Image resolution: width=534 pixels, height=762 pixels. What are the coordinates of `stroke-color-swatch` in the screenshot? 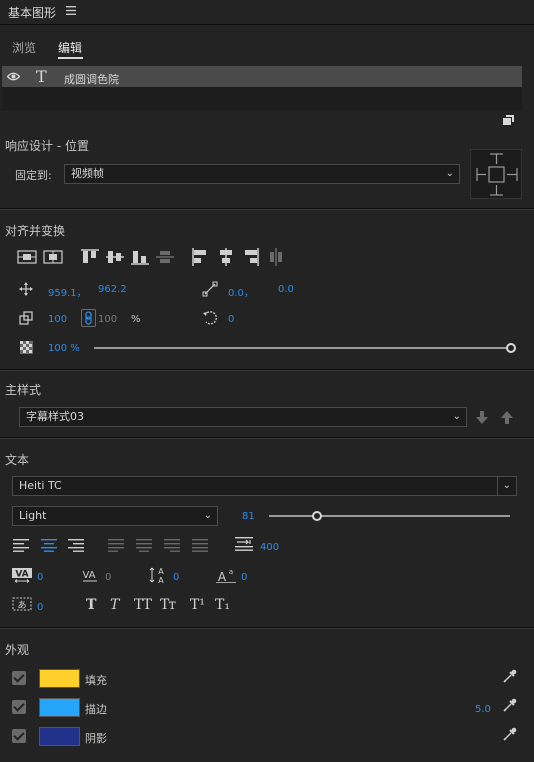 It's located at (59, 707).